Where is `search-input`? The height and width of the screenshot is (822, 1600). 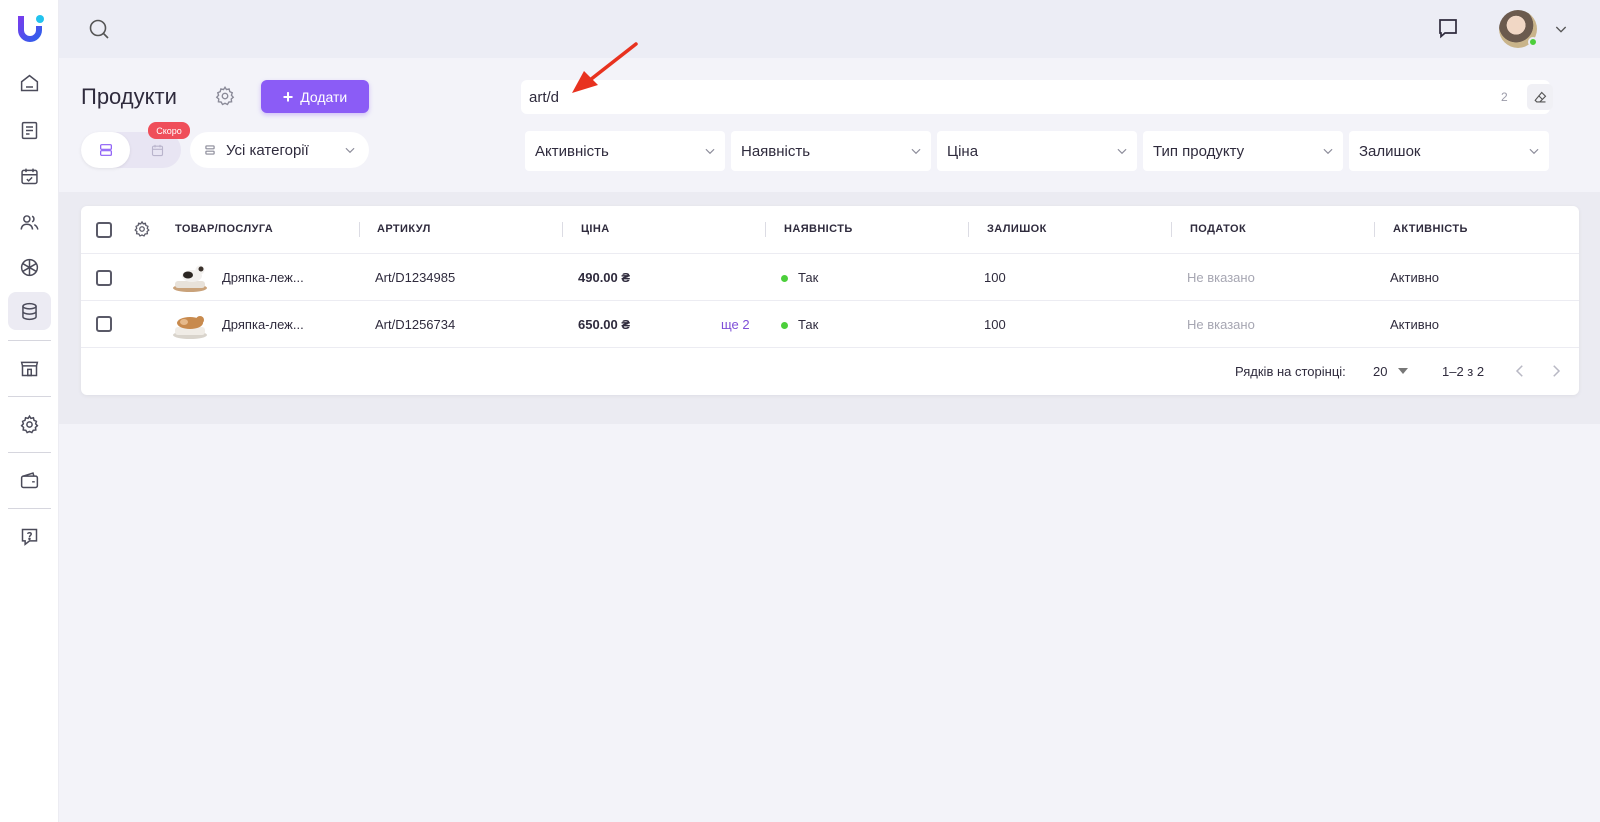
search-input is located at coordinates (979, 97).